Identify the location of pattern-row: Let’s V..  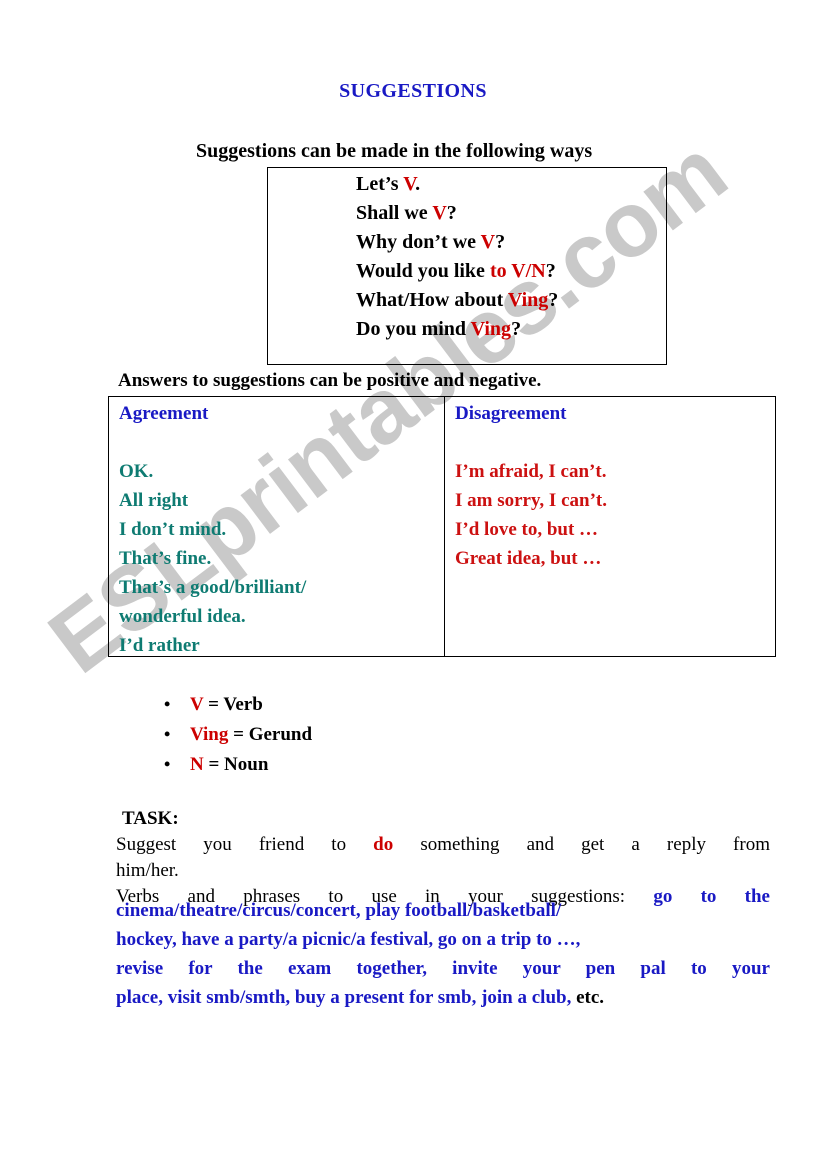
(516, 184).